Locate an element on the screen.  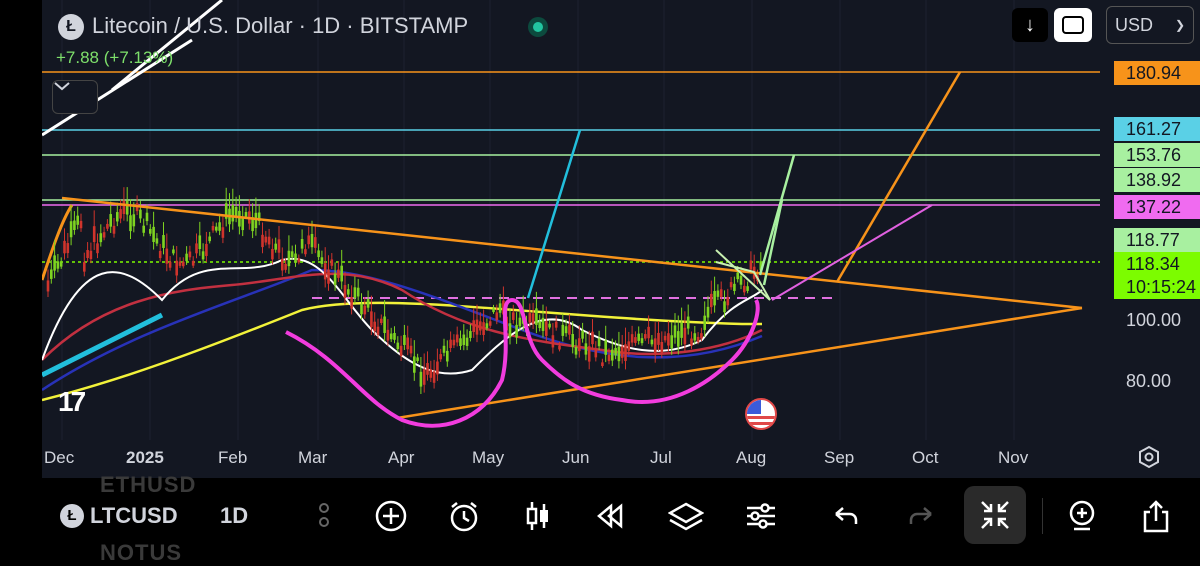
time-axis-label: Jun is located at coordinates (576, 457).